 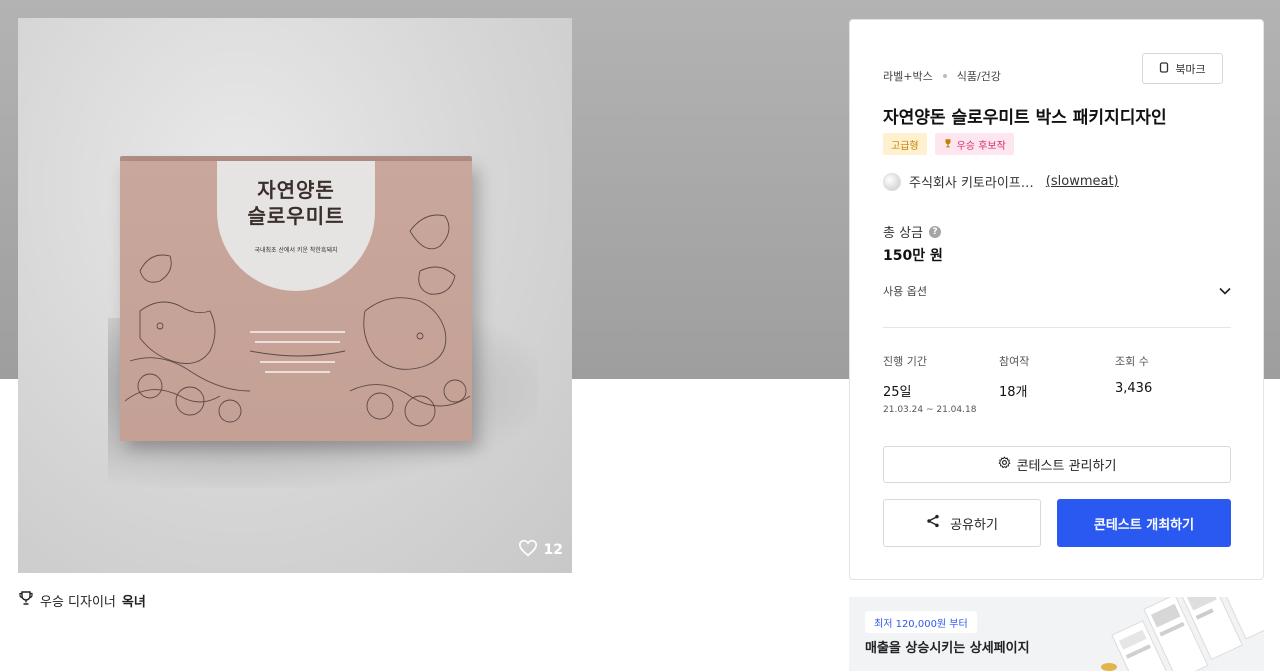 What do you see at coordinates (553, 550) in the screenshot?
I see `like-count: 12` at bounding box center [553, 550].